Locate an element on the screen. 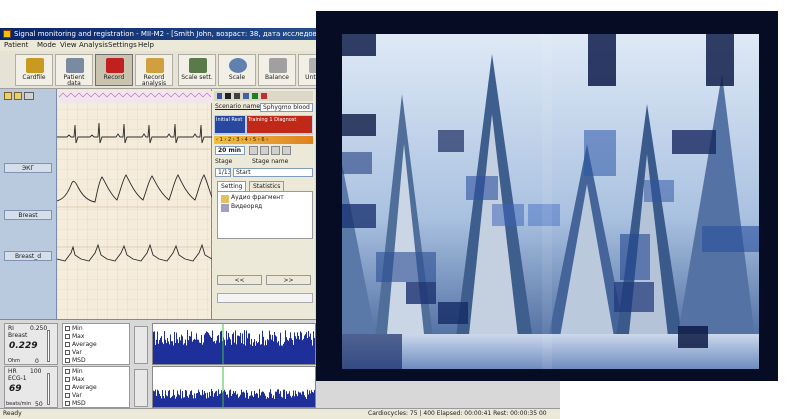 Image resolution: width=794 pixels, height=419 pixels. prev-stage-button: << is located at coordinates (239, 280).